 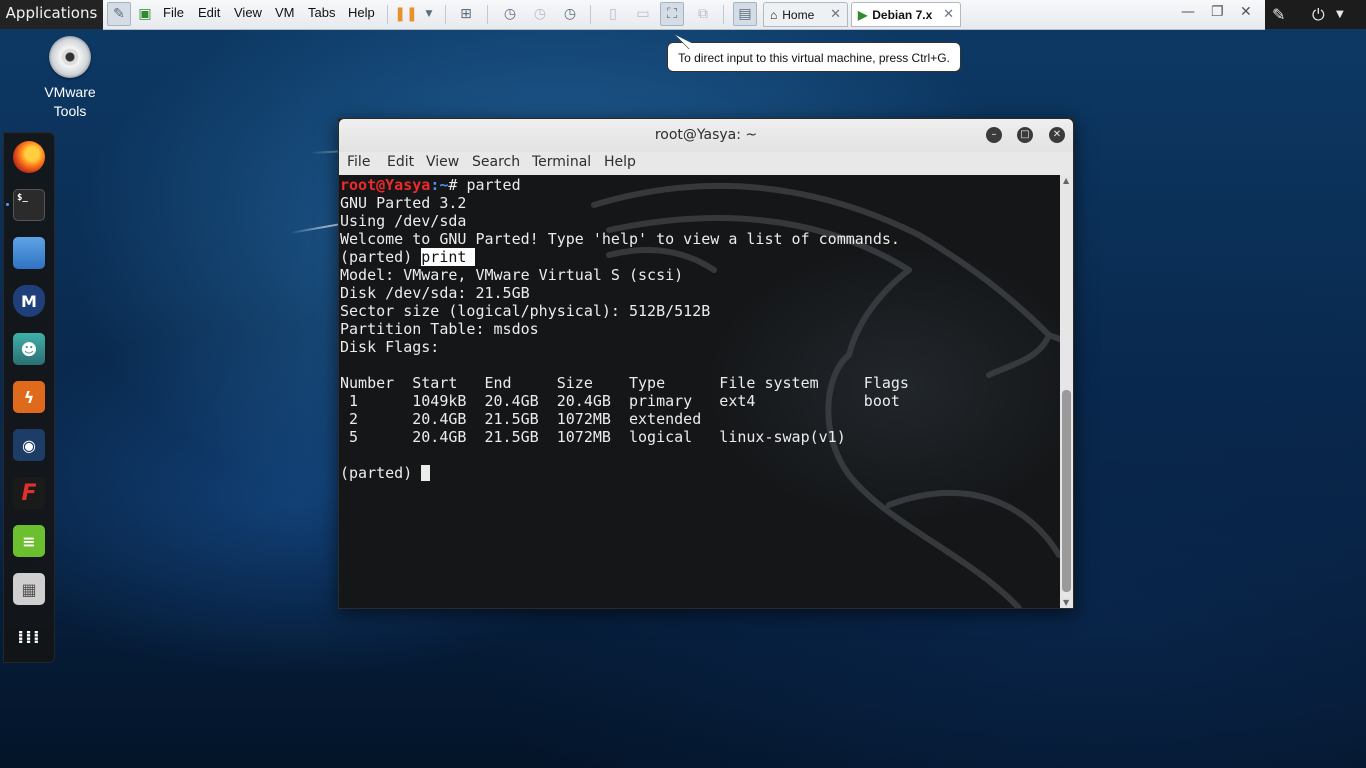 What do you see at coordinates (29, 589) in the screenshot?
I see `disk-utility-icon: ▦` at bounding box center [29, 589].